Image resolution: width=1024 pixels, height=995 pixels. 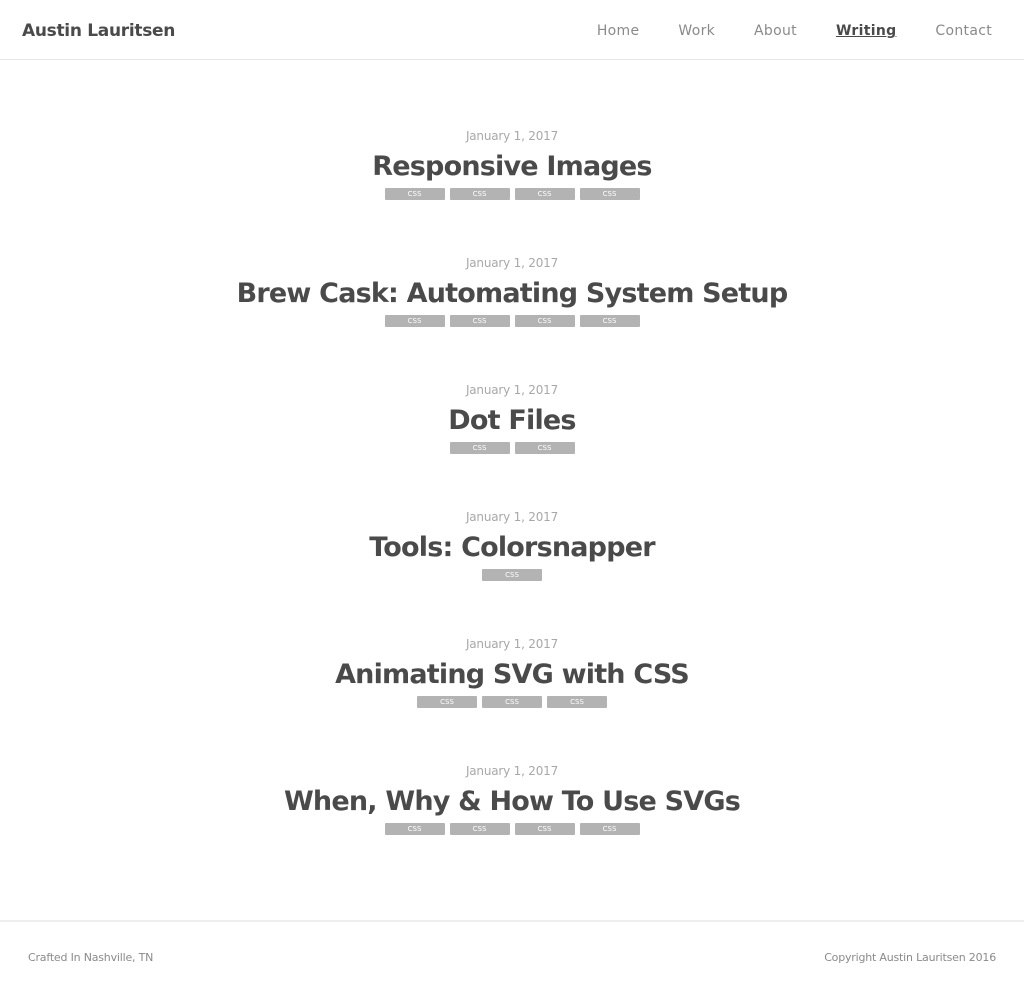 I want to click on footer-location: Crafted In Nashville, TN, so click(x=91, y=957).